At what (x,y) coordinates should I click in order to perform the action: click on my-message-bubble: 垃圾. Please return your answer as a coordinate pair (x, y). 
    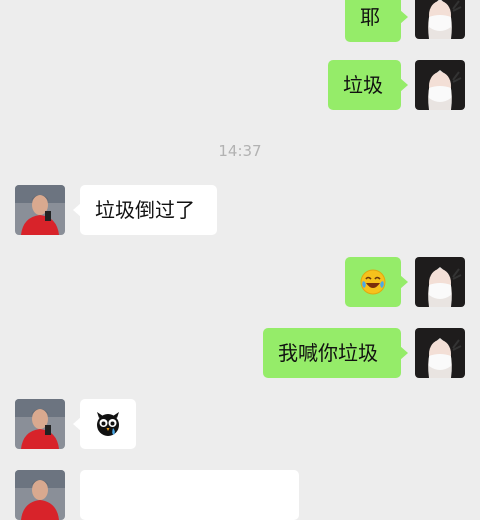
    Looking at the image, I should click on (368, 85).